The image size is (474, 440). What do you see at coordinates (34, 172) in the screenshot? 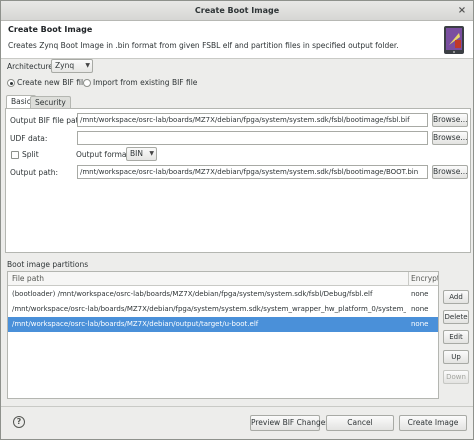
I see `output-path-label: Output path:` at bounding box center [34, 172].